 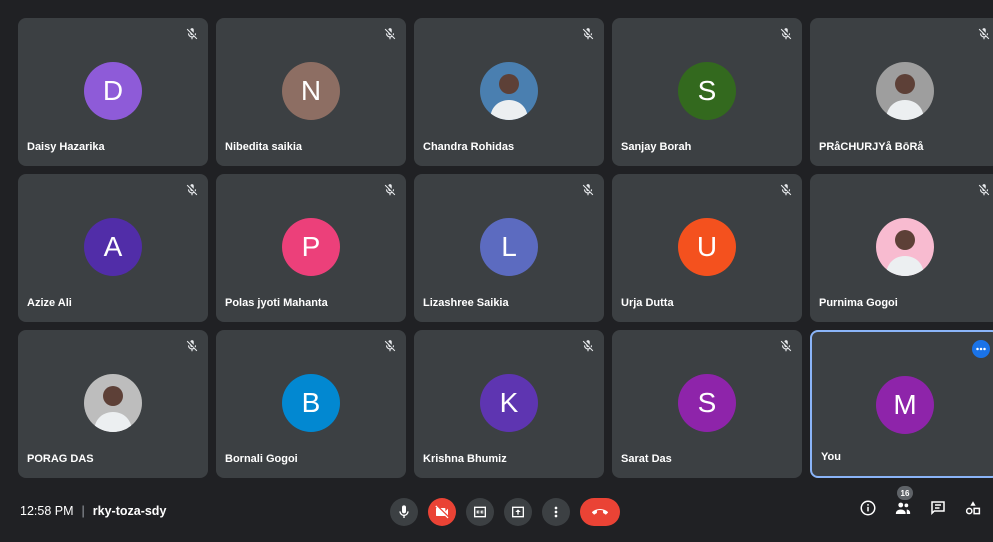 I want to click on meeting-time: 12:58 PM, so click(x=47, y=511).